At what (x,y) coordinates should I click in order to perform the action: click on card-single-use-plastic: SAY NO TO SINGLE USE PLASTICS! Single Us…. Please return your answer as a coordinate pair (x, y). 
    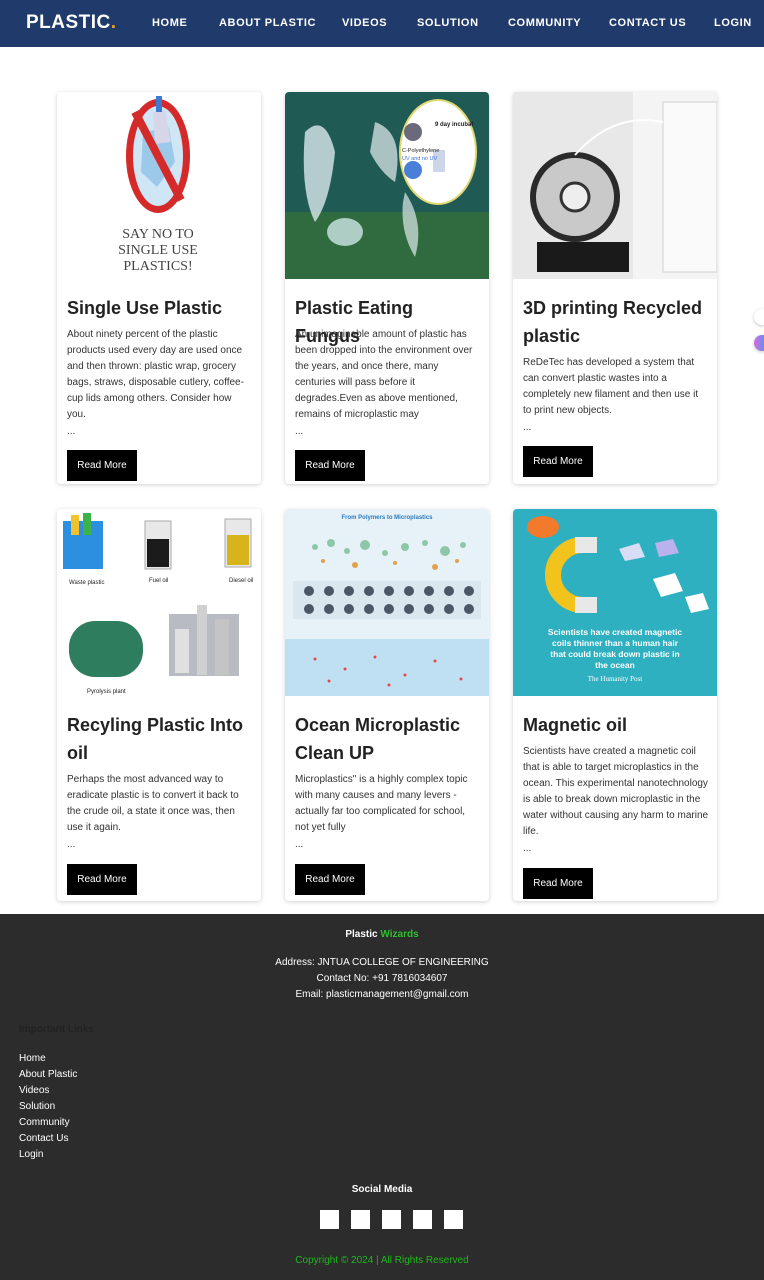
    Looking at the image, I should click on (159, 288).